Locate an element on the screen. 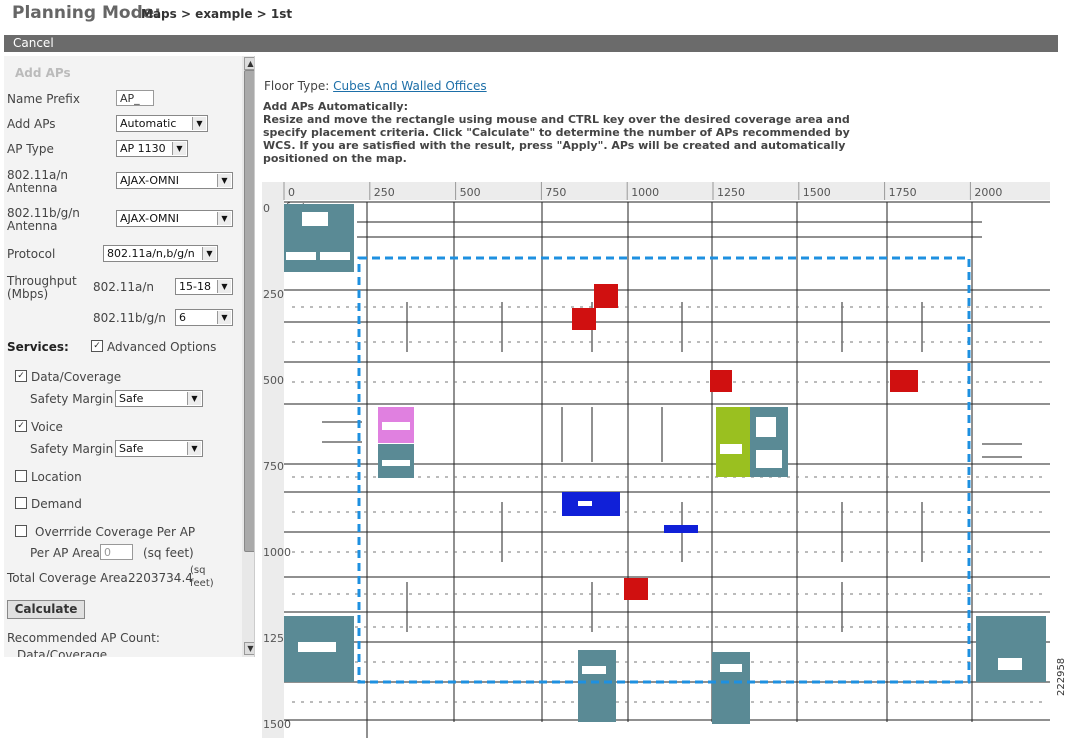 The width and height of the screenshot is (1070, 746). data-margin-select: Safe ▼ is located at coordinates (159, 398).